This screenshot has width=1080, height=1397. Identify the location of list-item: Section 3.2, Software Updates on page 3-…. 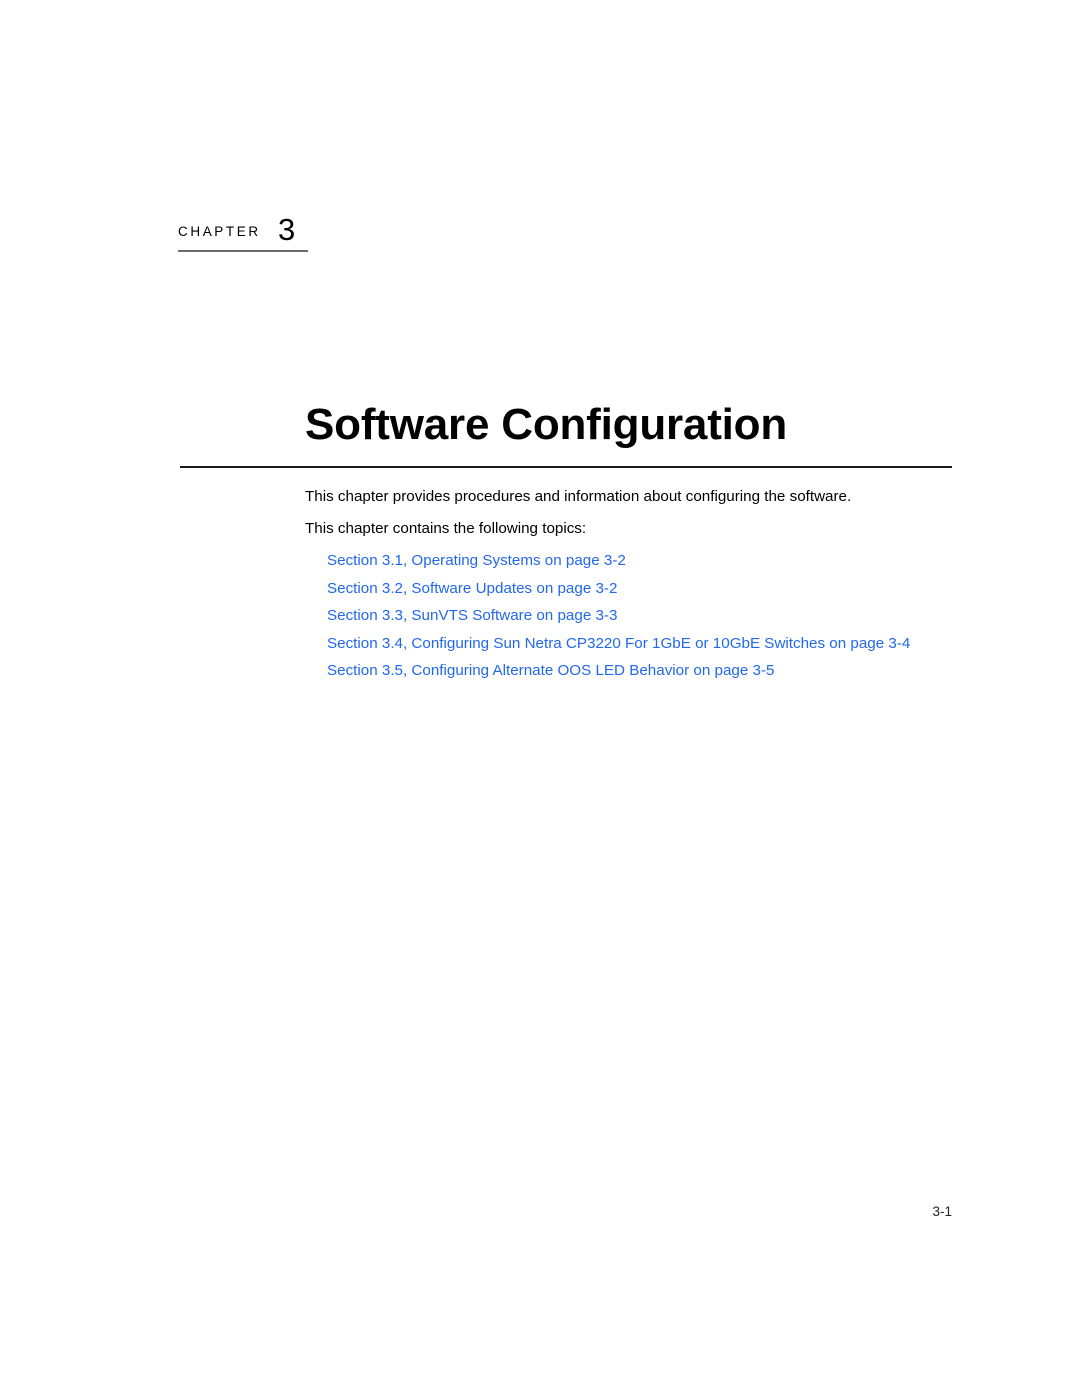
(633, 589).